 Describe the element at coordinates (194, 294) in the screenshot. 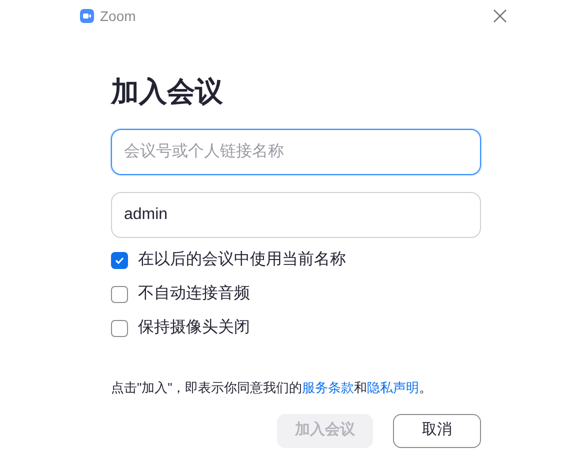

I see `option-label: 不自动连接音频` at that location.